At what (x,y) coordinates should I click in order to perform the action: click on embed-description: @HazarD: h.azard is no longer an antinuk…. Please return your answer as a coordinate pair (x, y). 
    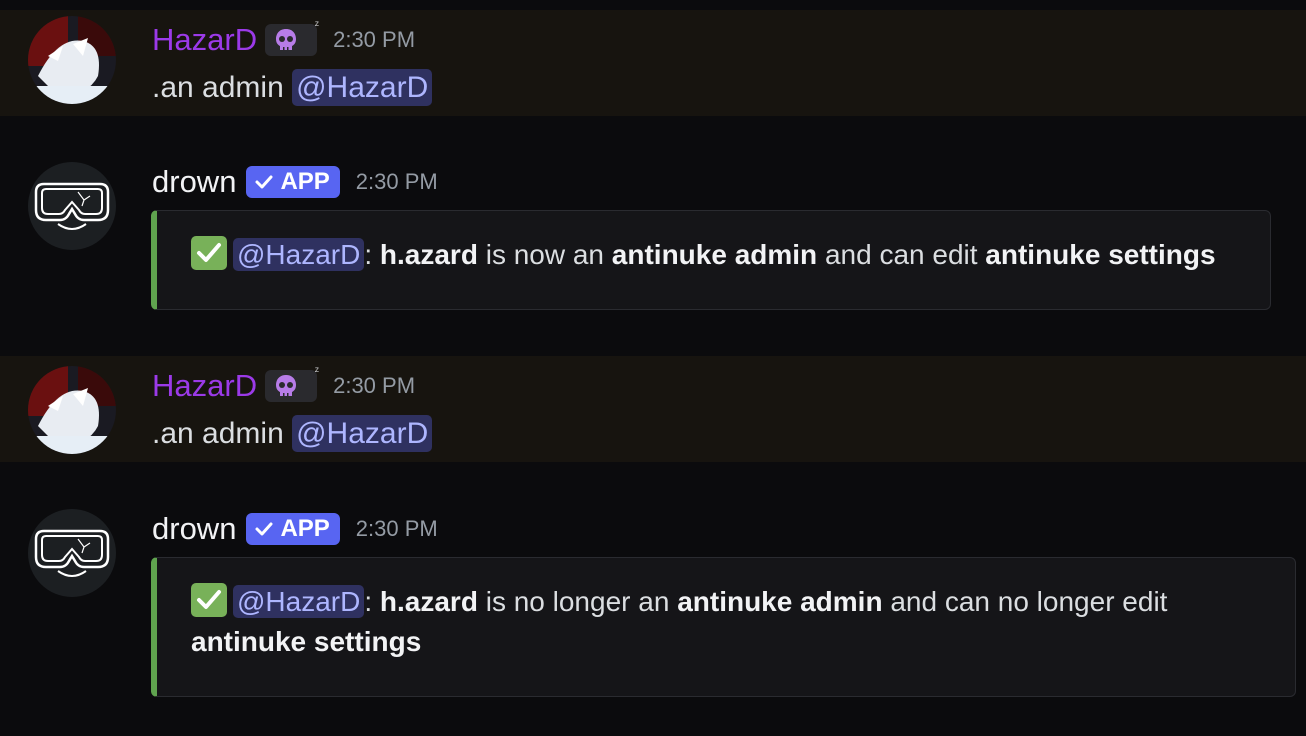
    Looking at the image, I should click on (679, 622).